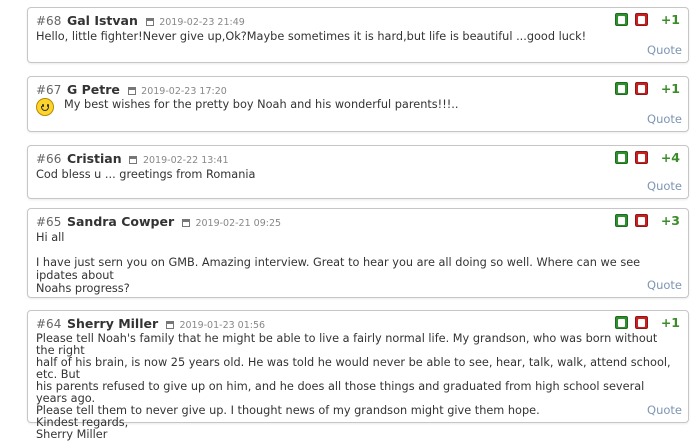  Describe the element at coordinates (49, 324) in the screenshot. I see `comment-number: #64` at that location.